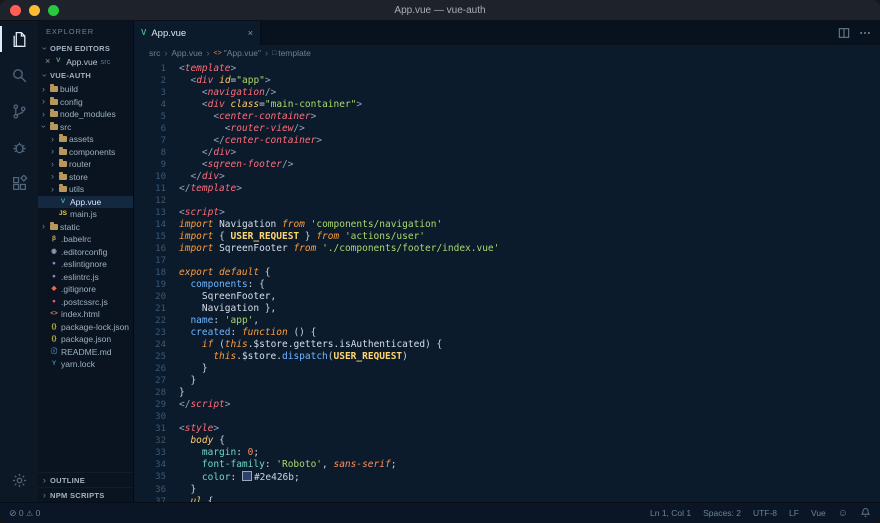 This screenshot has height=523, width=880. I want to click on status-cursor-position: Ln 1, Col 1, so click(670, 513).